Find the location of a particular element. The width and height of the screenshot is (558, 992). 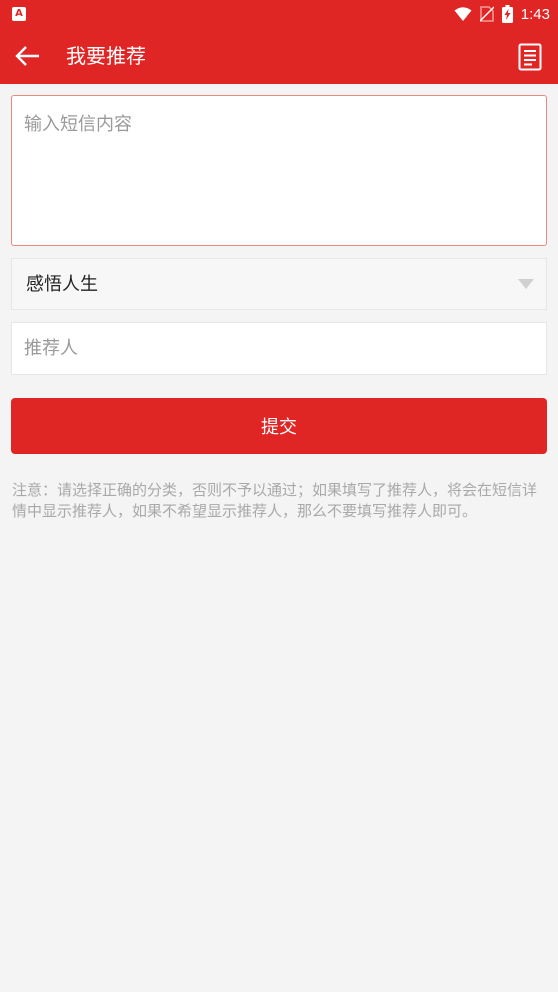

category-select: 感悟人生 is located at coordinates (279, 284).